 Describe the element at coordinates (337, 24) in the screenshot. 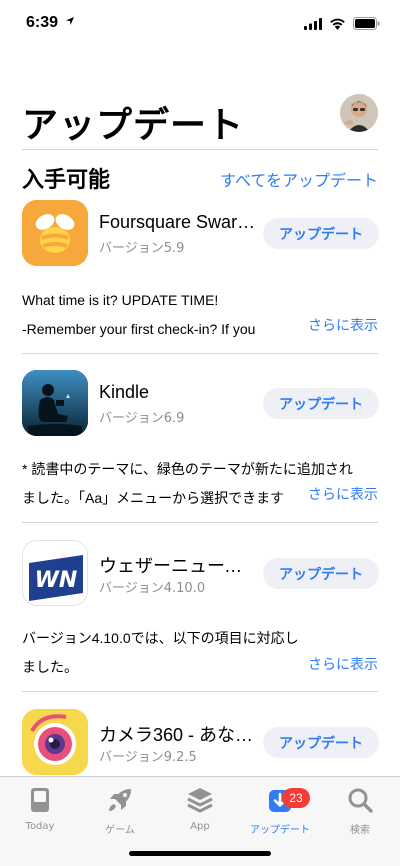

I see `wifi-icon` at that location.